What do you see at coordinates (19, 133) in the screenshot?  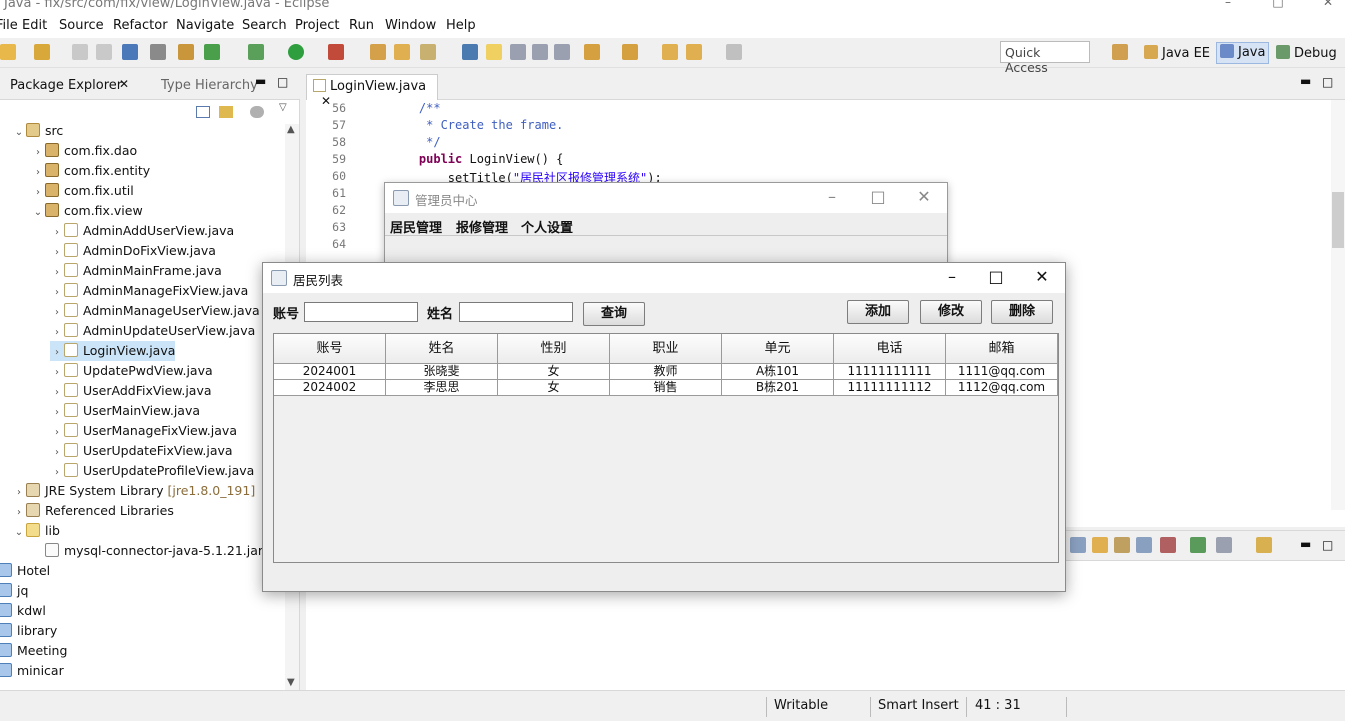 I see `chevron-down-icon: ⌄` at bounding box center [19, 133].